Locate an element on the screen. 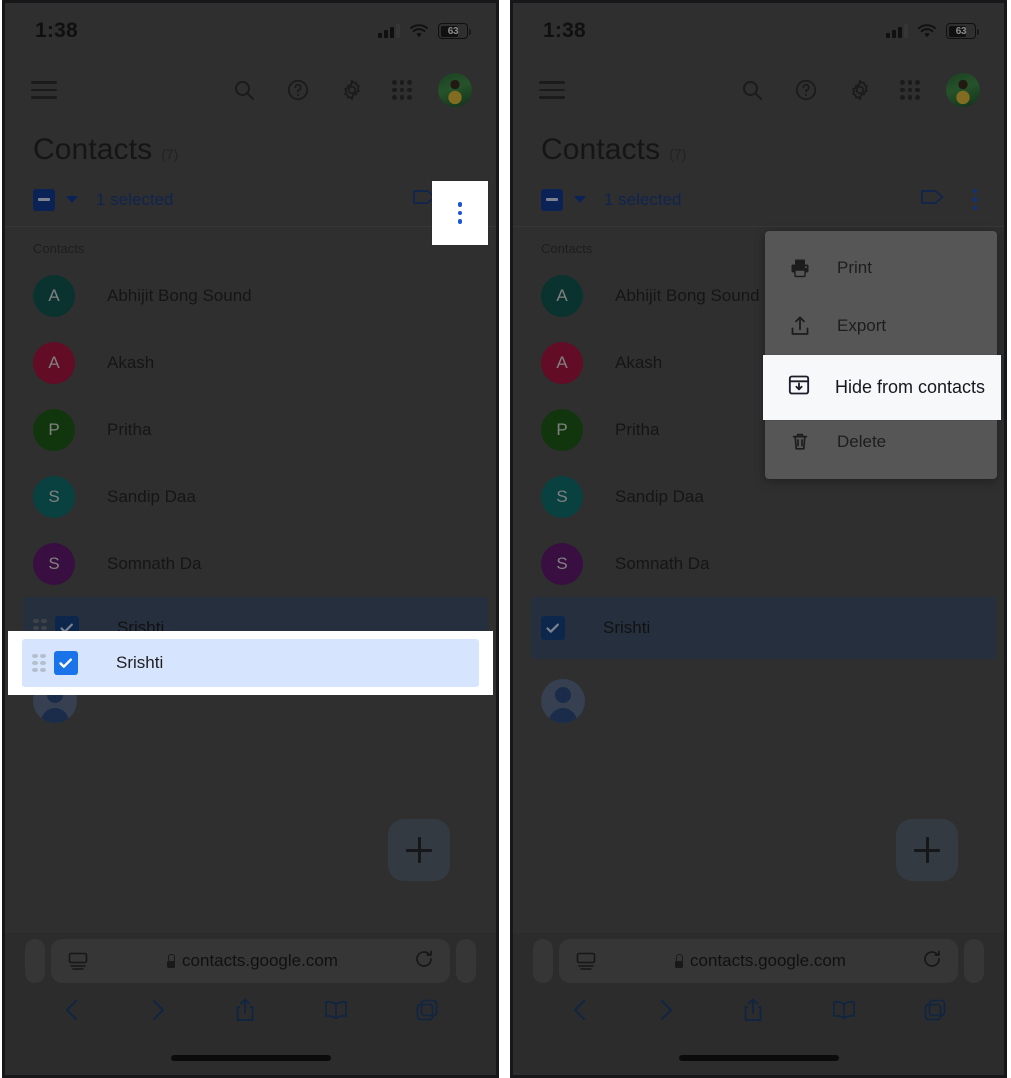 This screenshot has height=1078, width=1011. menu-item-print: Print is located at coordinates (881, 268).